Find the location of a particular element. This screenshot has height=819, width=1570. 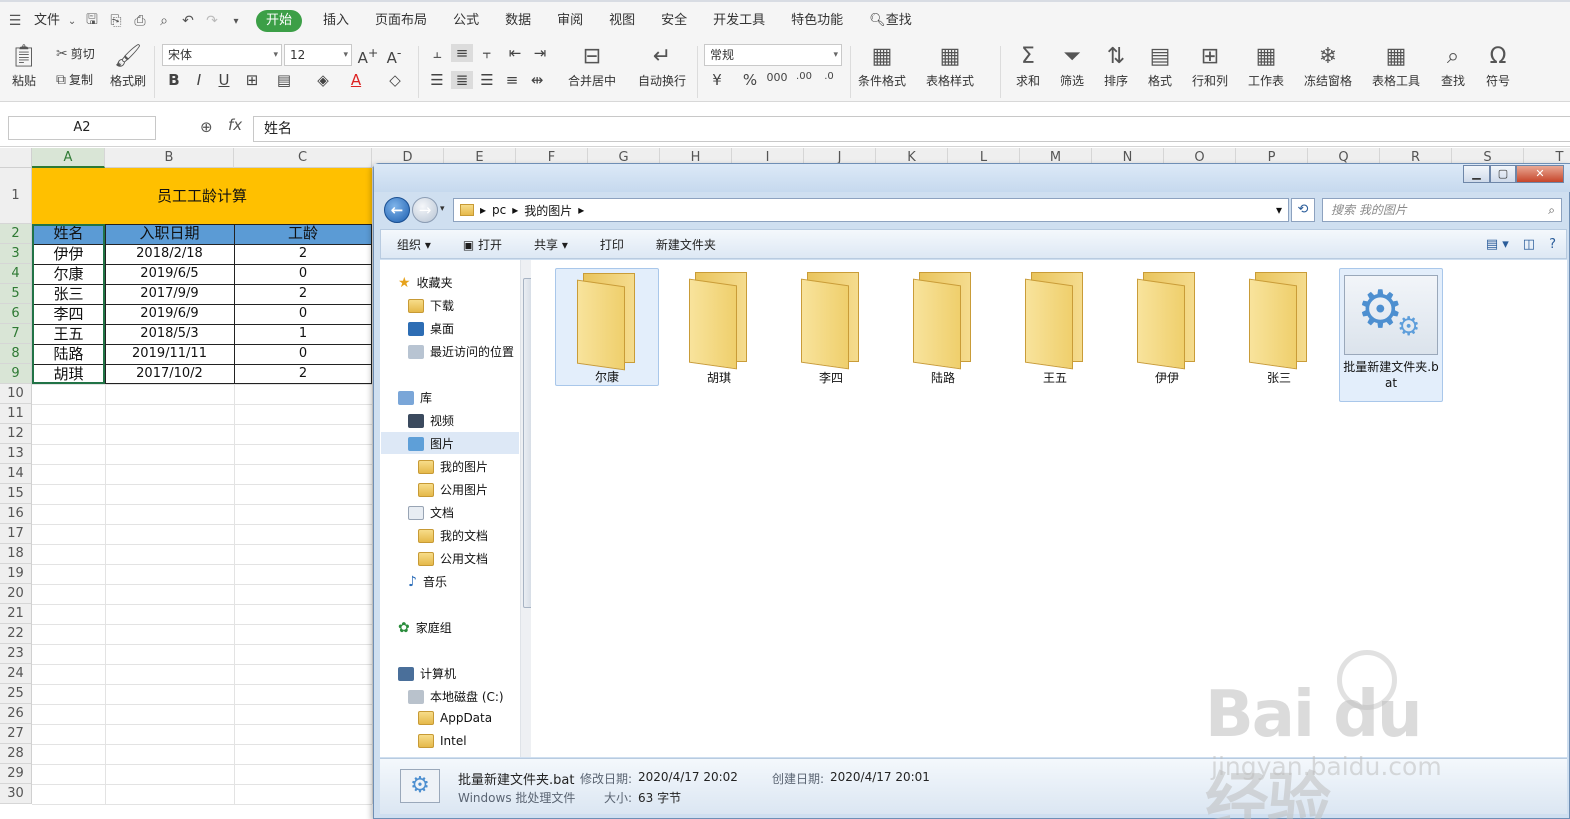

row-header: 2 is located at coordinates (16, 234).